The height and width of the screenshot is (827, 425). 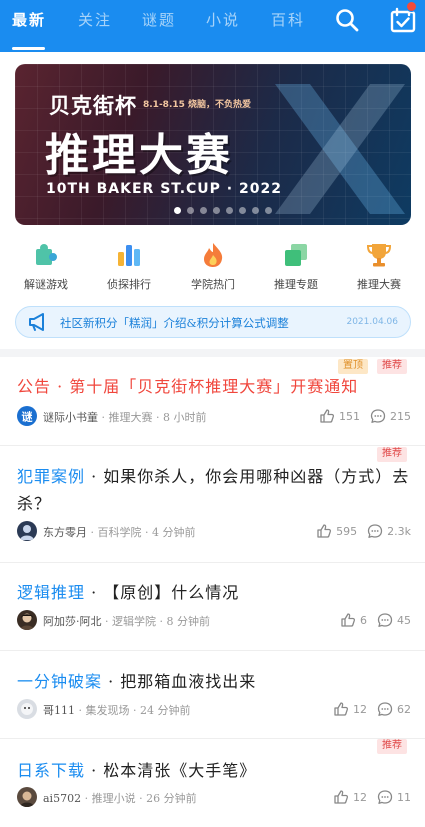 What do you see at coordinates (51, 770) in the screenshot?
I see `post-category: 日系下载` at bounding box center [51, 770].